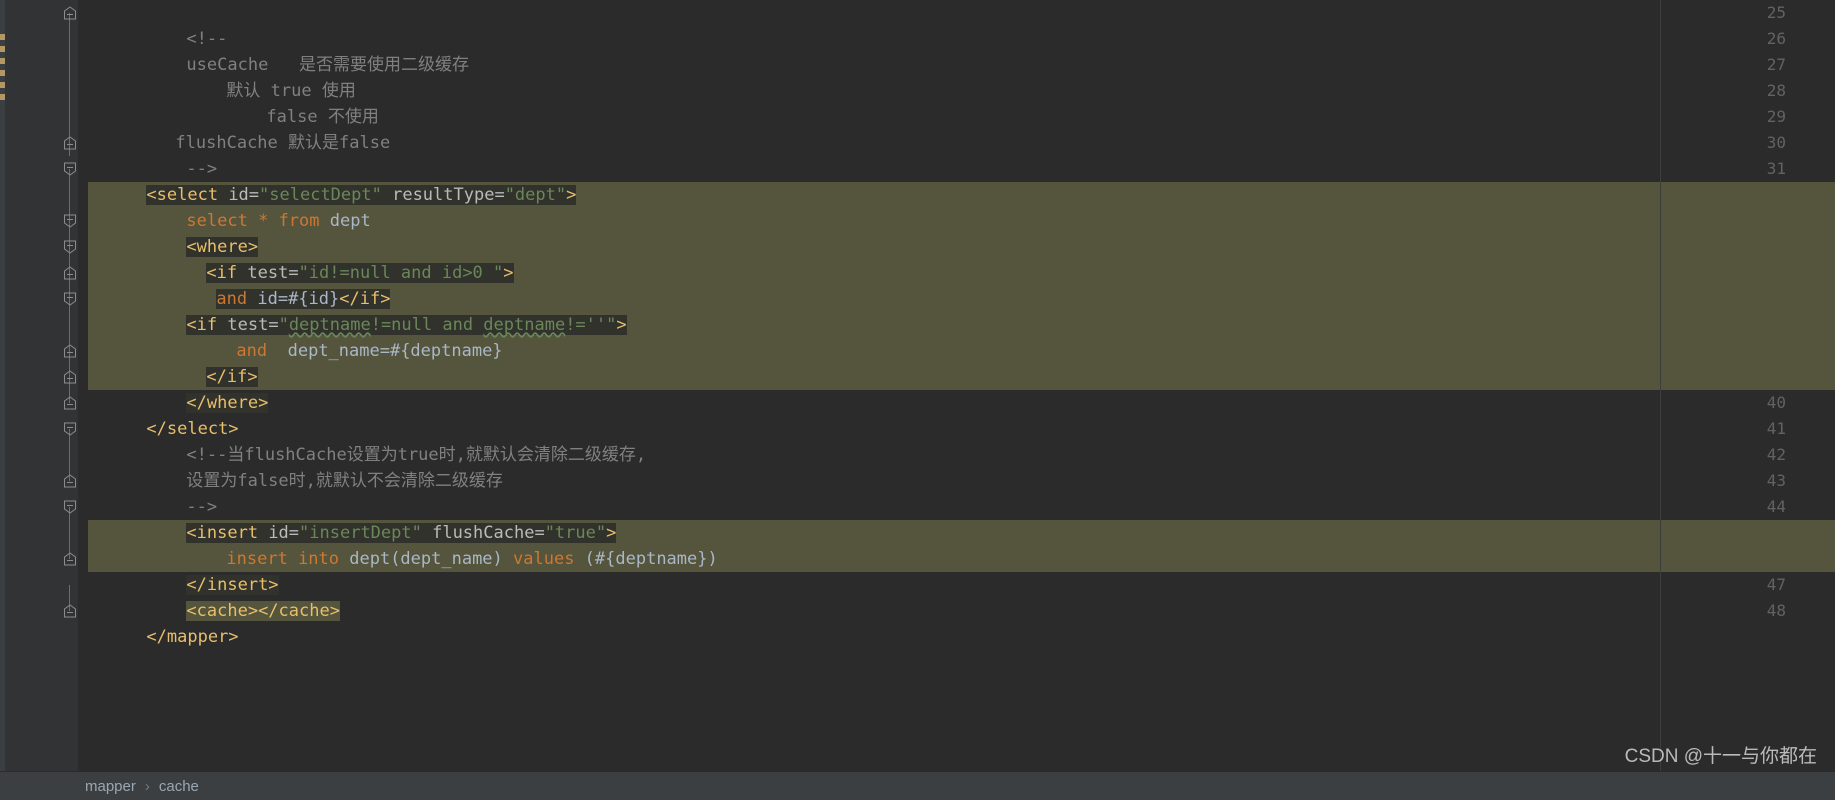 The image size is (1835, 800). What do you see at coordinates (957, 440) in the screenshot?
I see `code-line: <!--当flushCache设置为true时,就默认会清除二级缓存,` at bounding box center [957, 440].